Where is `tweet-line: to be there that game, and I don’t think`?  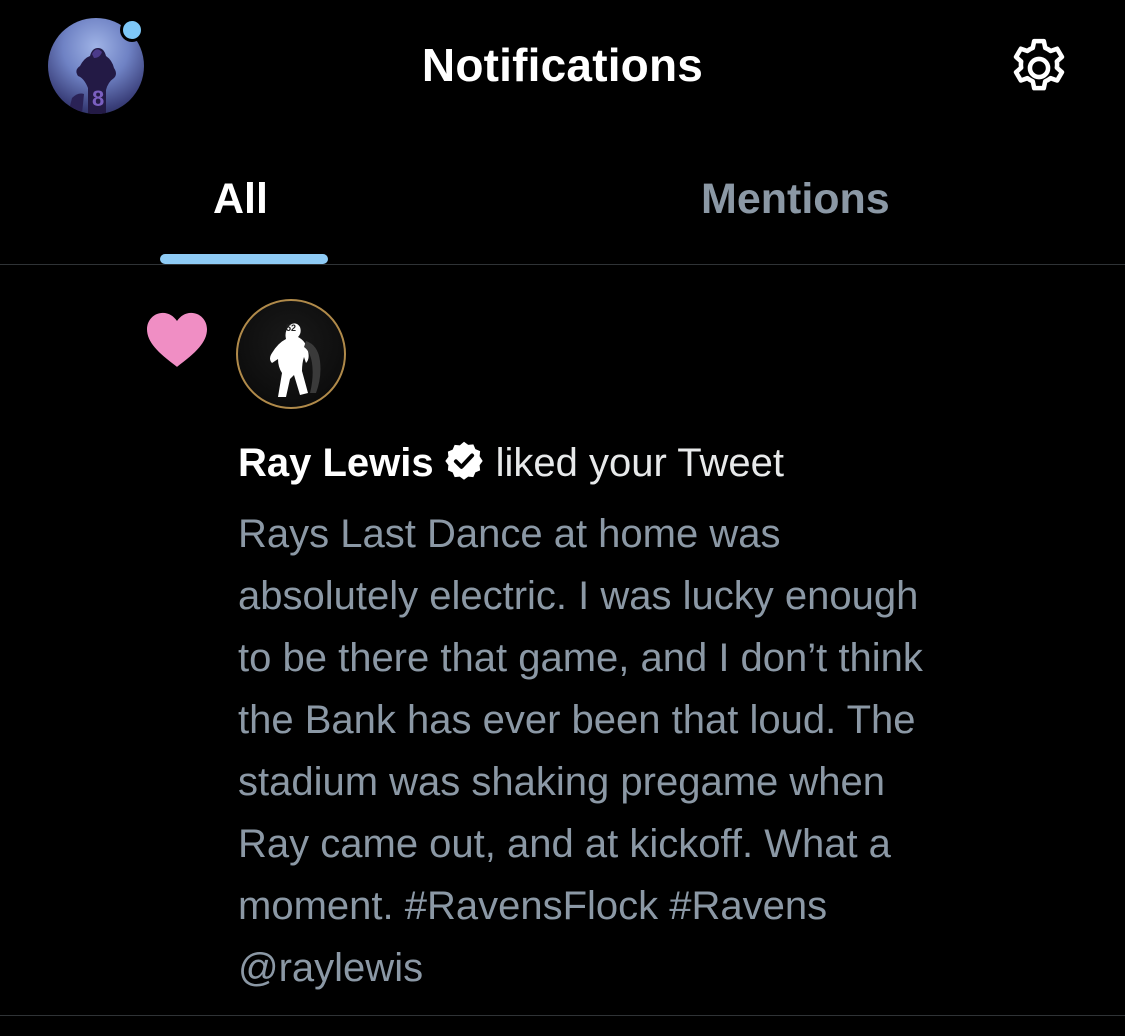
tweet-line: to be there that game, and I don’t think is located at coordinates (580, 658).